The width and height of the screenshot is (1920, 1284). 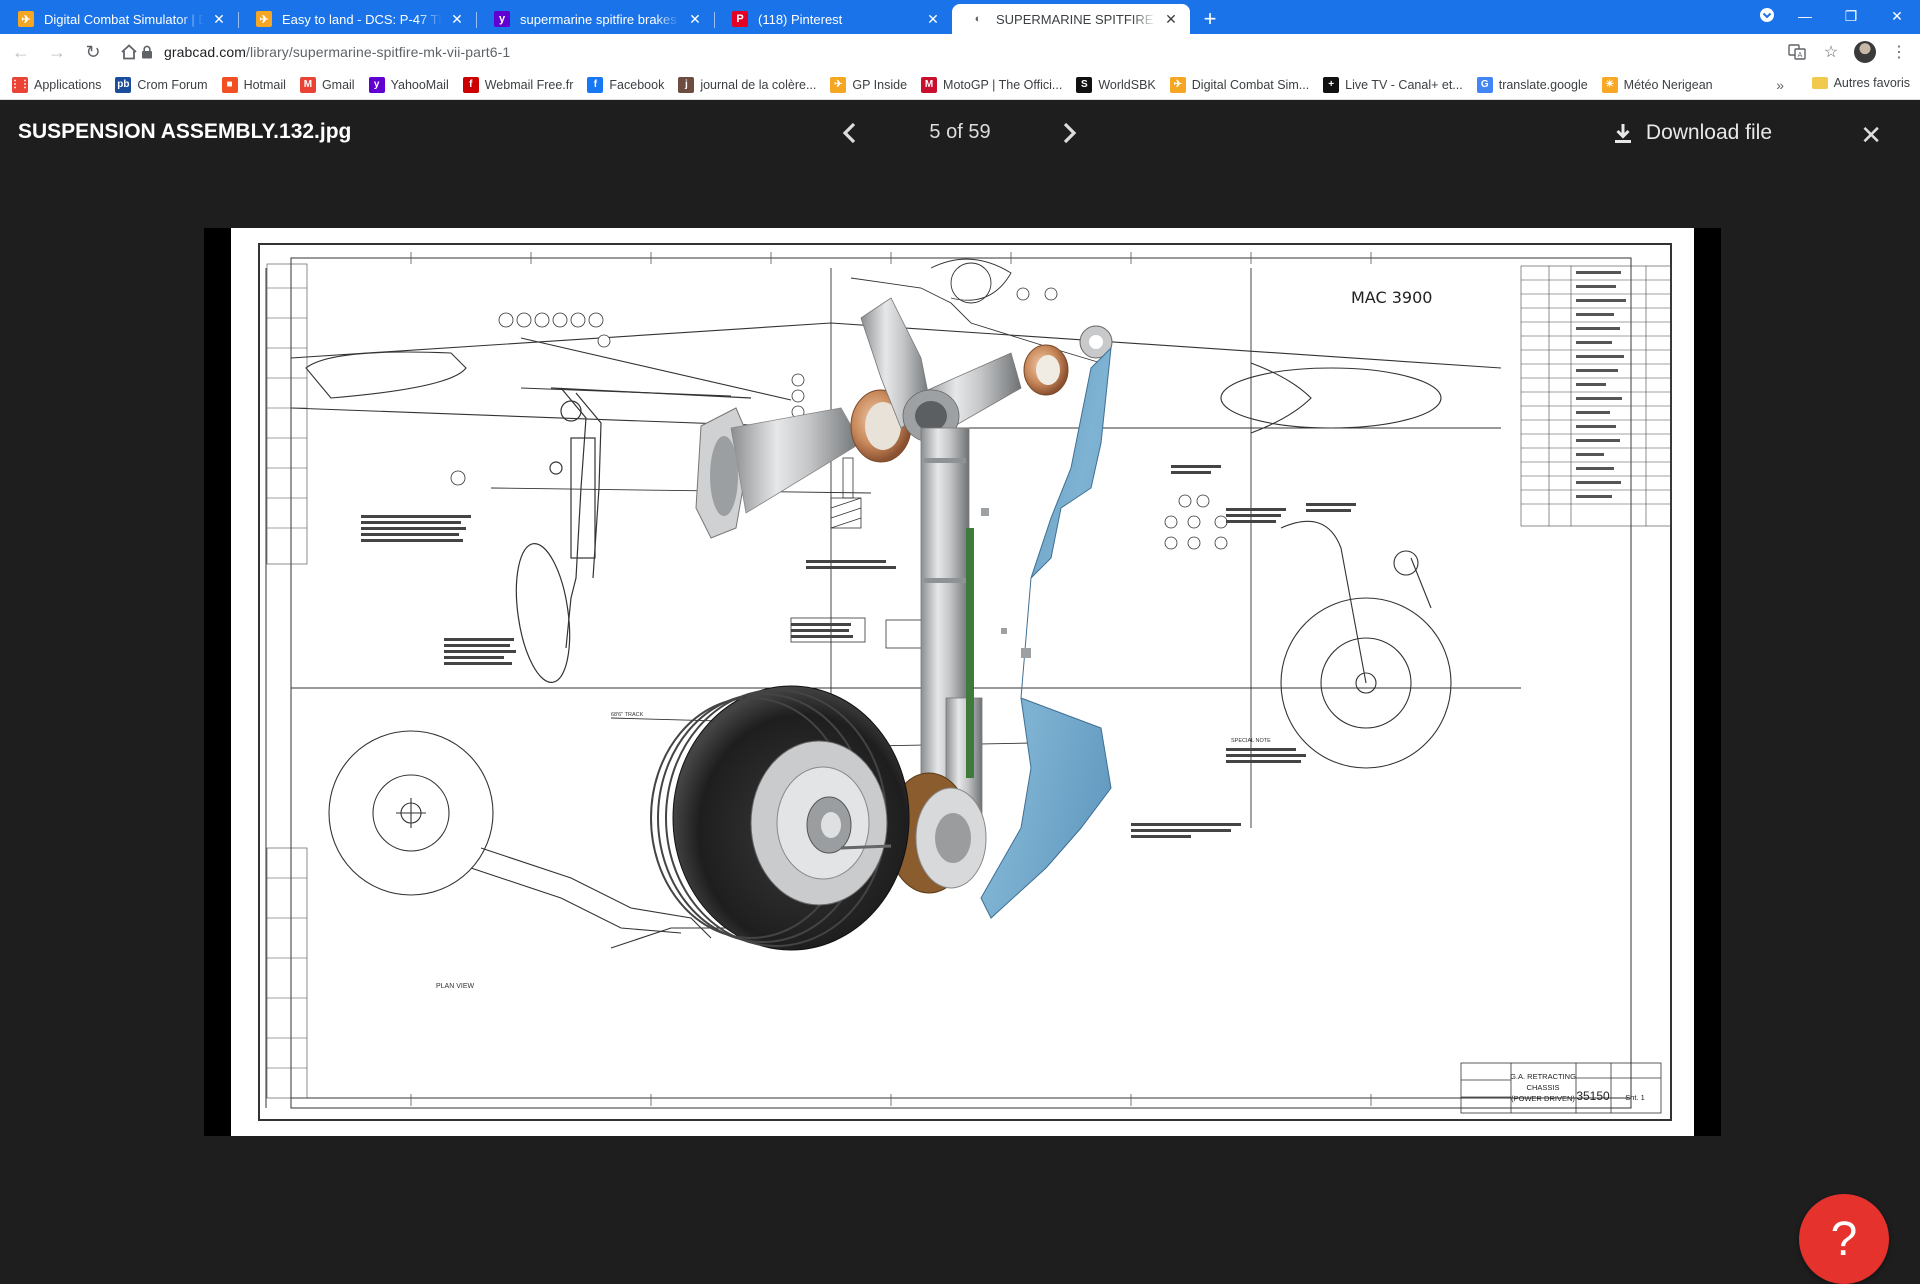 I want to click on window-controls: — ❐ ✕, so click(x=1836, y=16).